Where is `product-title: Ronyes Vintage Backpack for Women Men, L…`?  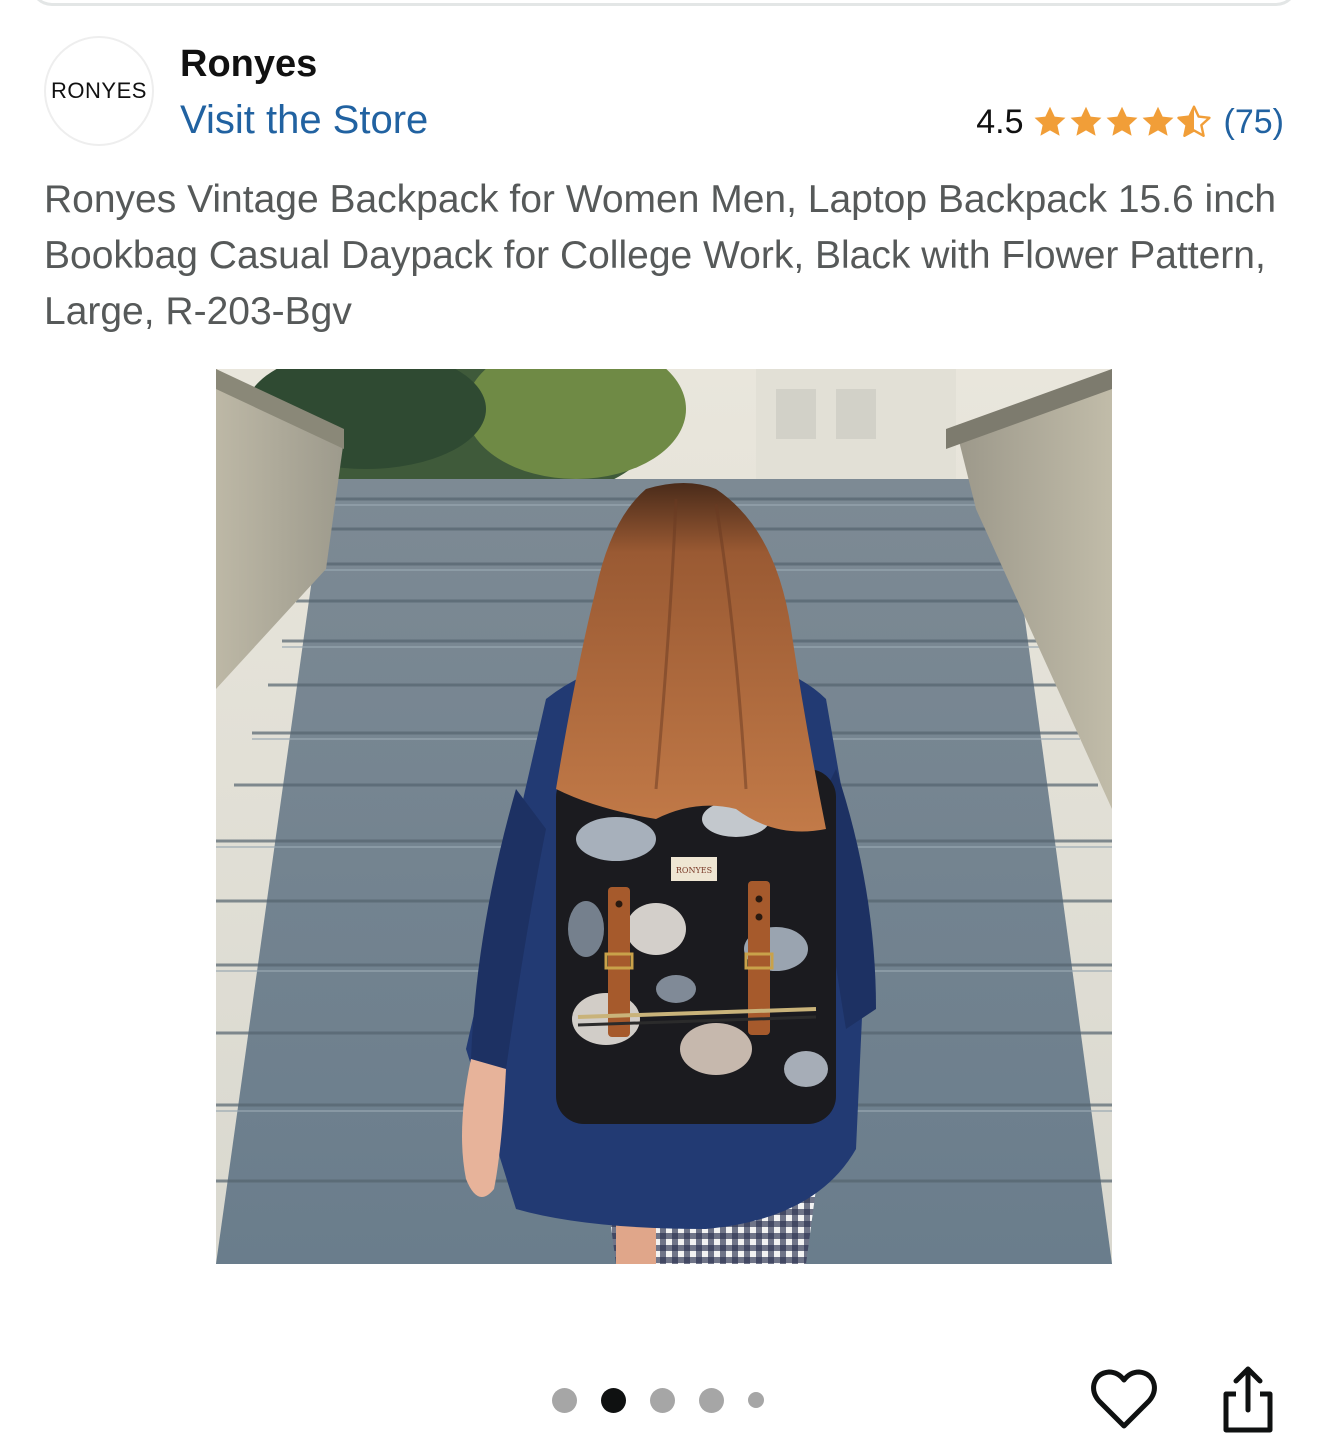
product-title: Ronyes Vintage Backpack for Women Men, L… is located at coordinates (660, 255).